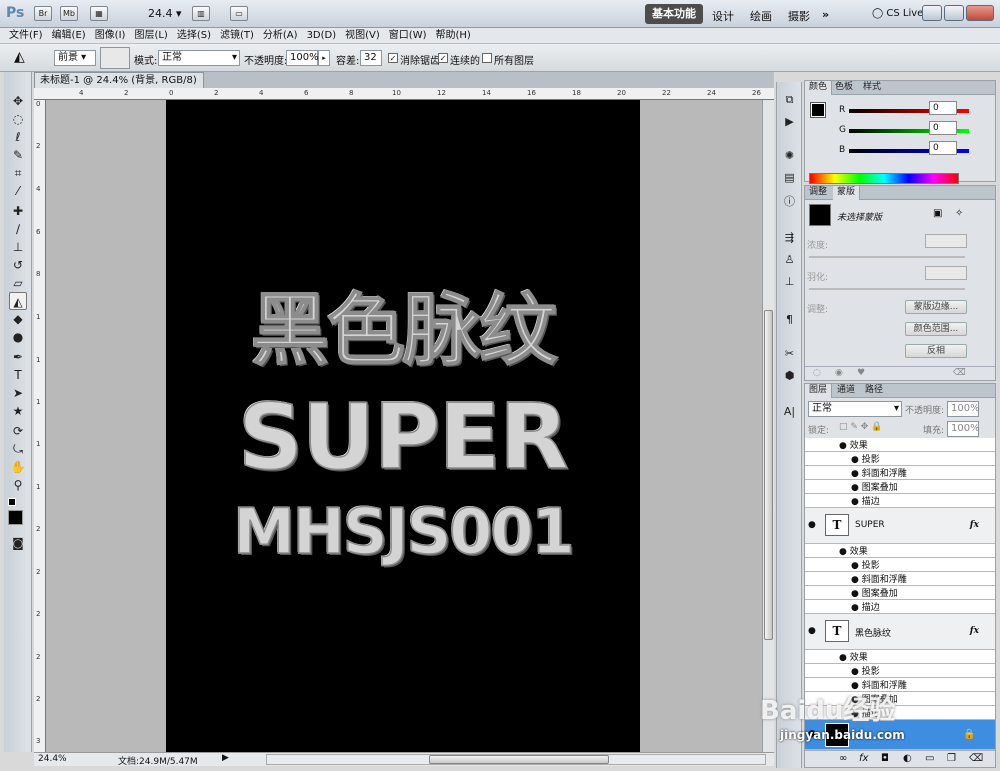 Image resolution: width=1000 pixels, height=771 pixels. What do you see at coordinates (115, 58) in the screenshot?
I see `pattern-swatch` at bounding box center [115, 58].